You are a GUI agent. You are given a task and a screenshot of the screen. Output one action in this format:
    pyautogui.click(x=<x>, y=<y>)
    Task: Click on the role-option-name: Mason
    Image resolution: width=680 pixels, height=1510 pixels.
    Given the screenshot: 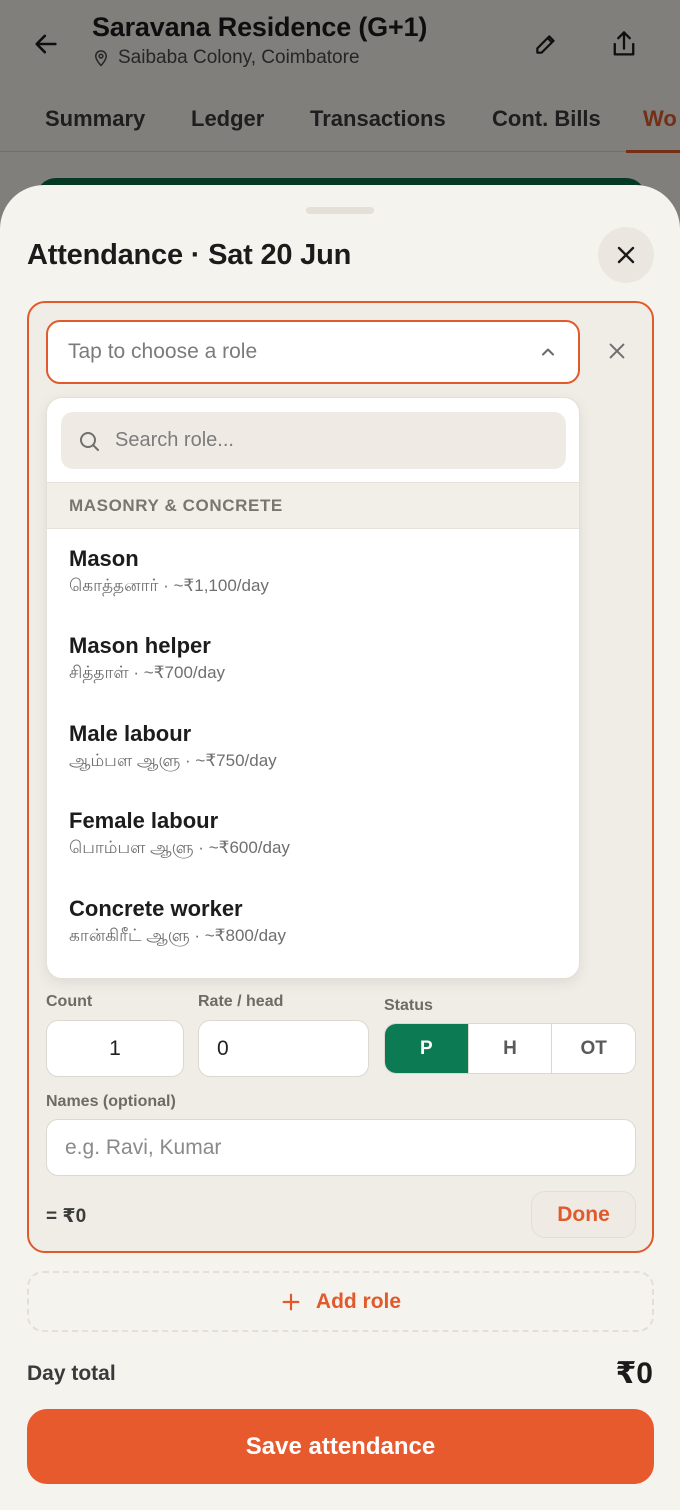 What is the action you would take?
    pyautogui.click(x=104, y=558)
    